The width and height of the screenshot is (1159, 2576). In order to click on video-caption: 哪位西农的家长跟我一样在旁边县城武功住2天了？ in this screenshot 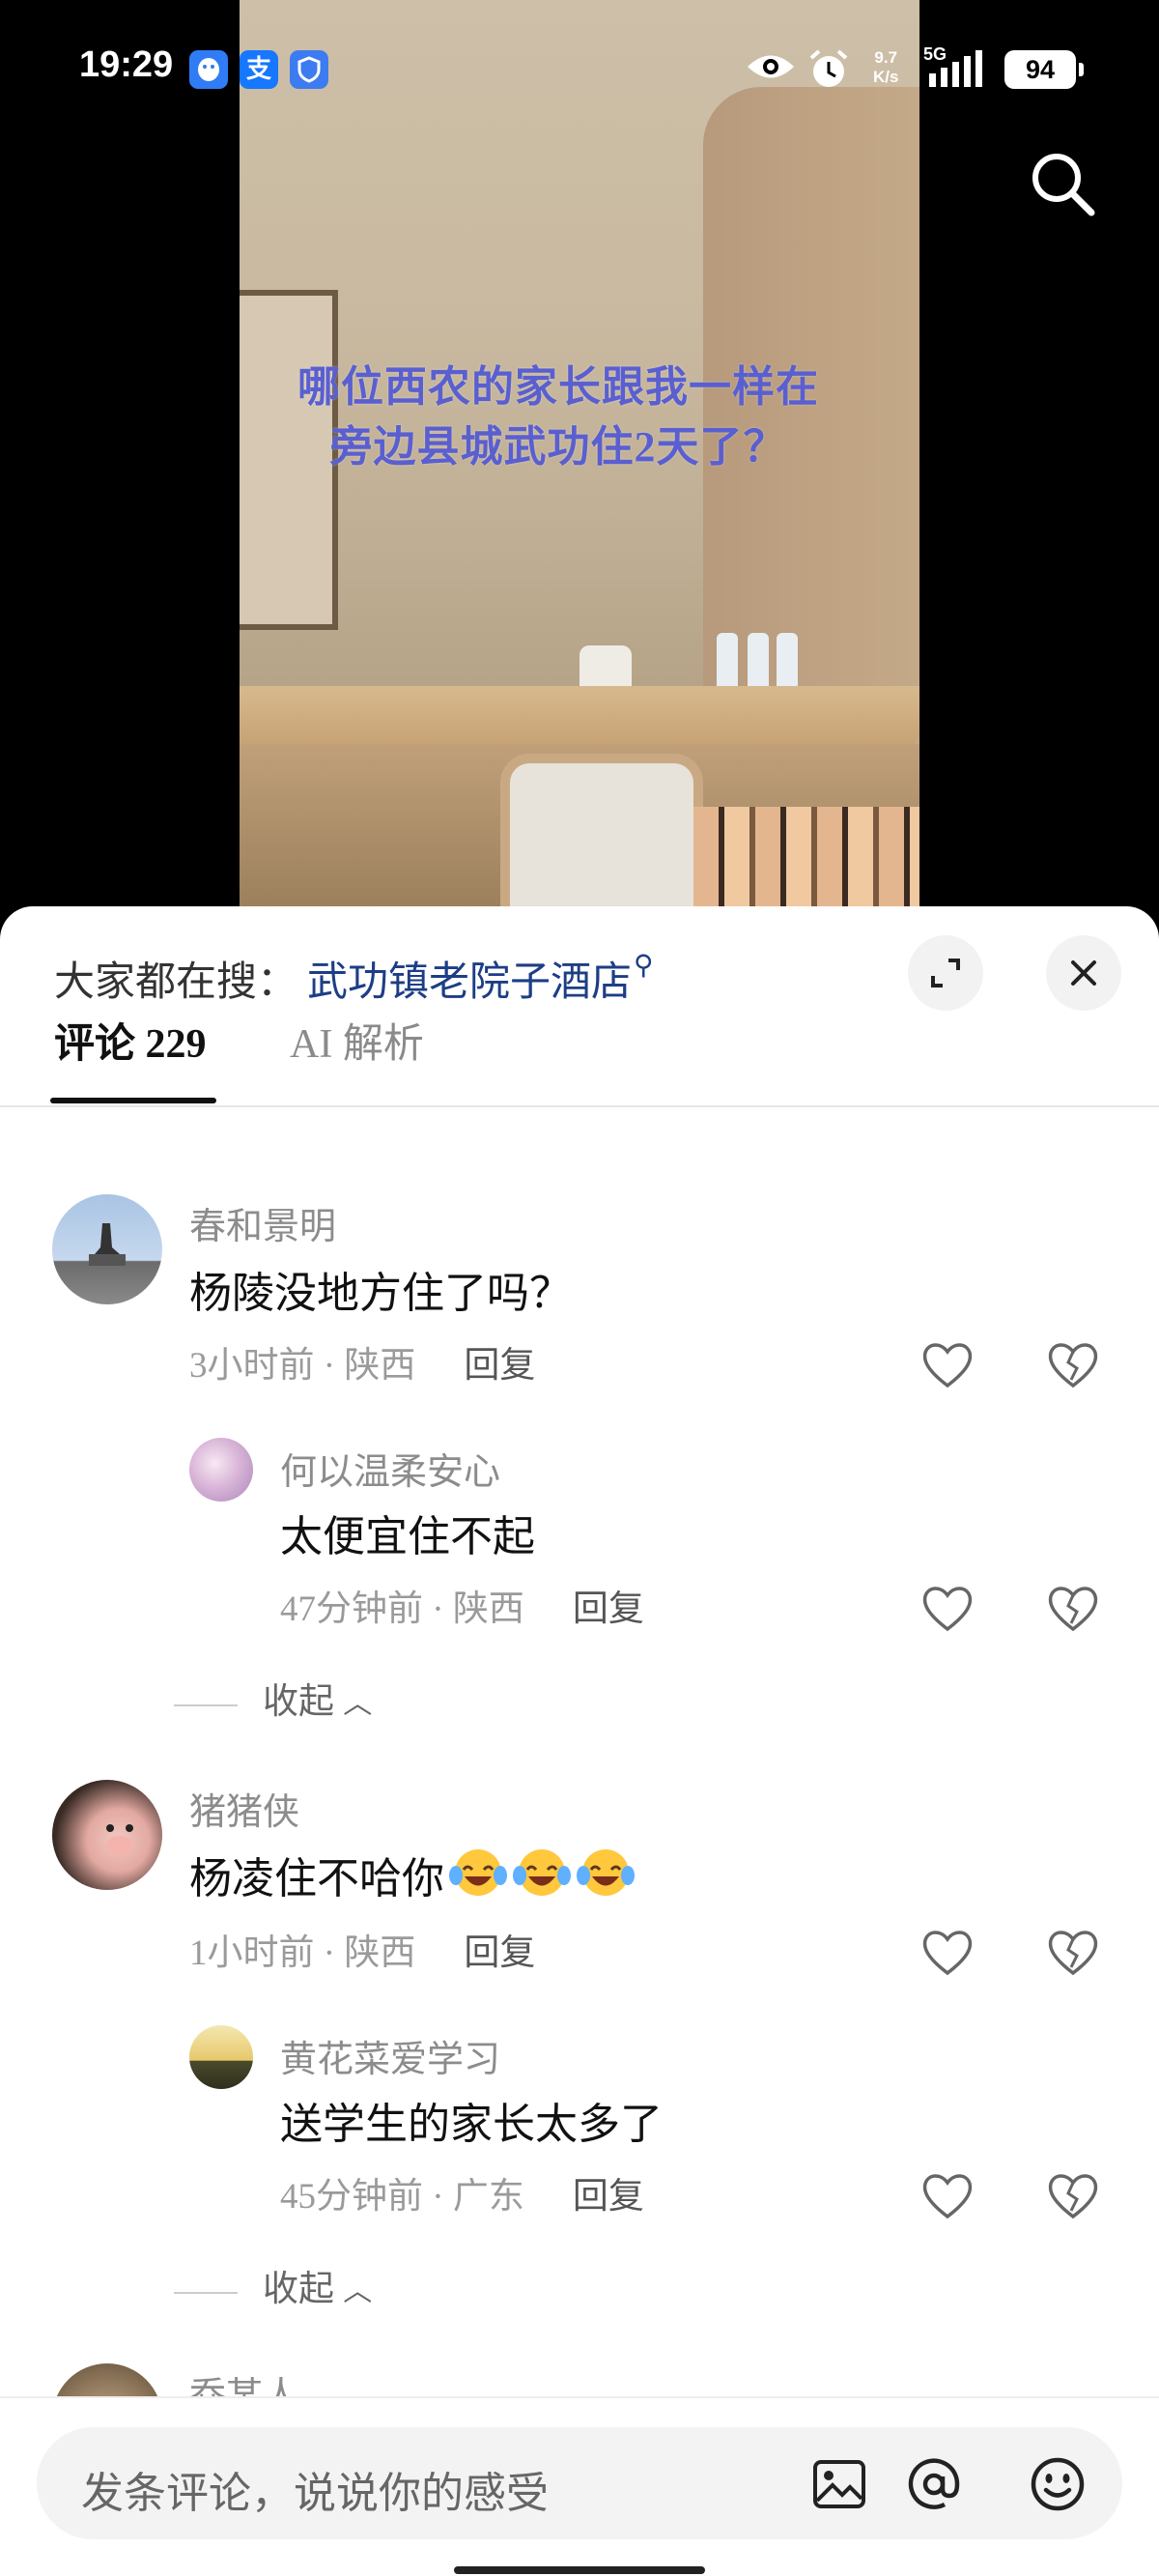, I will do `click(558, 417)`.